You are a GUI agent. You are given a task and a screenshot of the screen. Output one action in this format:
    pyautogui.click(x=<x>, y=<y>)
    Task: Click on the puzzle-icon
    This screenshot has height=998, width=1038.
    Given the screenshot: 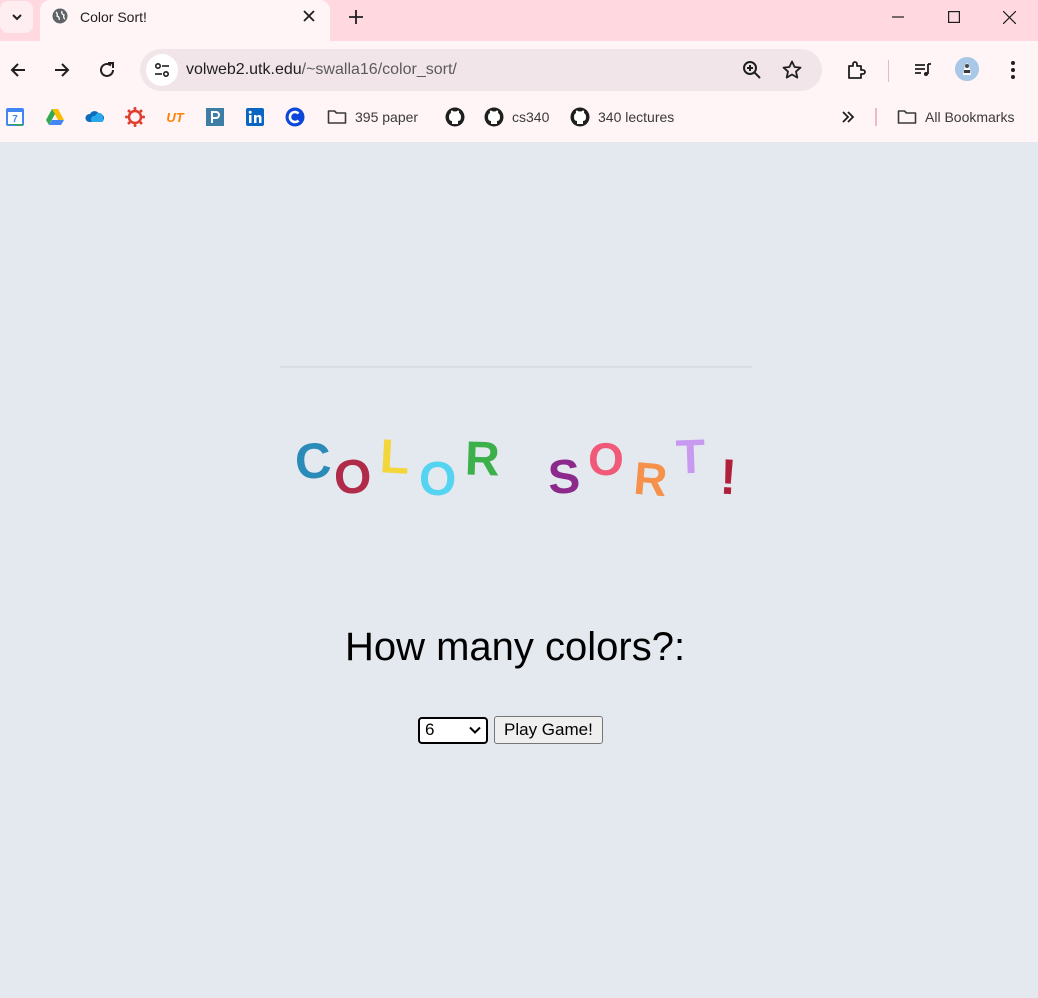 What is the action you would take?
    pyautogui.click(x=857, y=70)
    